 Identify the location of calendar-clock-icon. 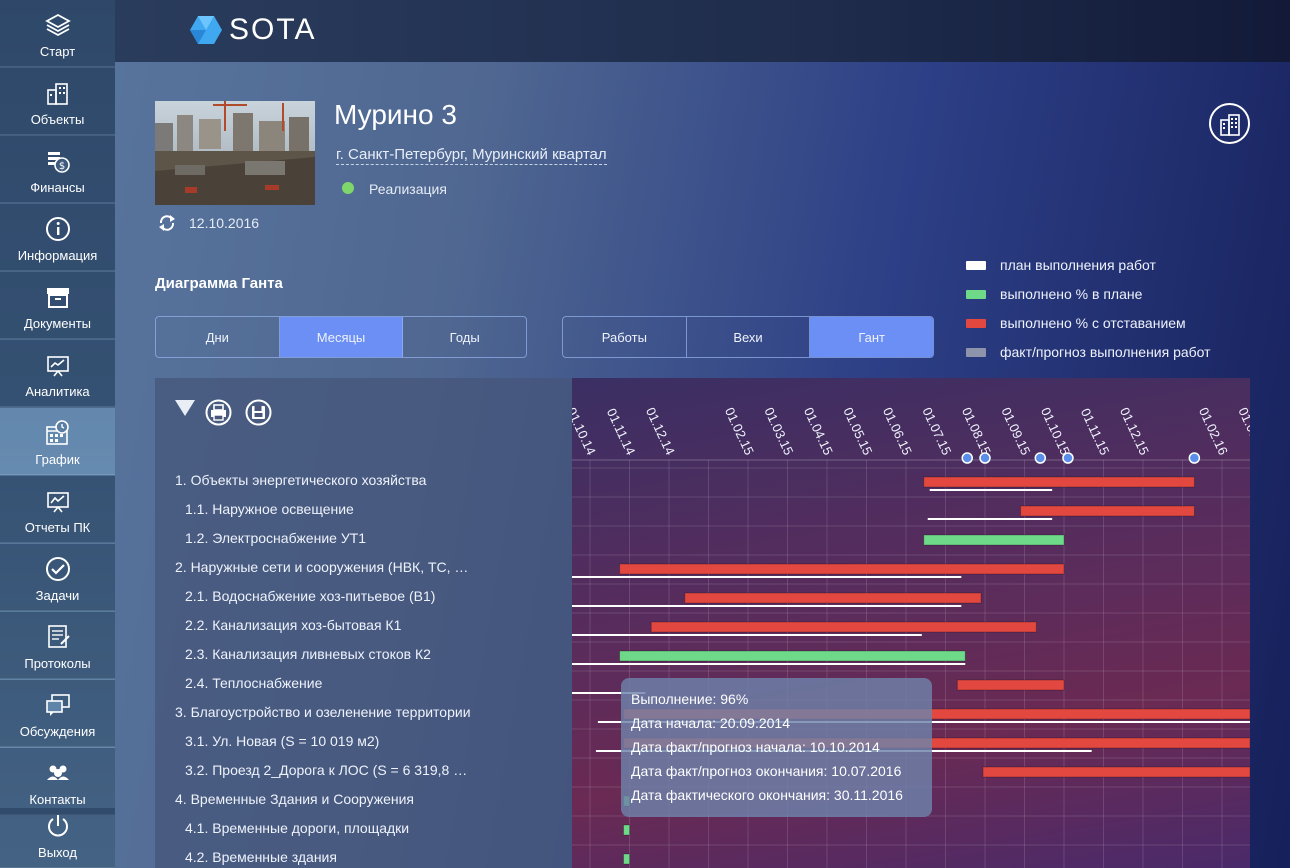
(57, 432).